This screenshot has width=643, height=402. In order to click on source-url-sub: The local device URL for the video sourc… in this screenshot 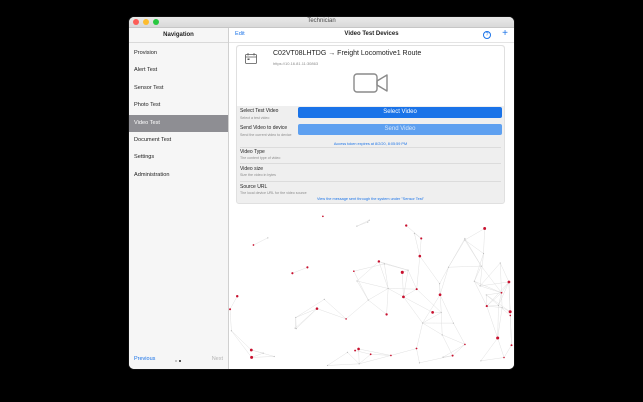, I will do `click(273, 193)`.